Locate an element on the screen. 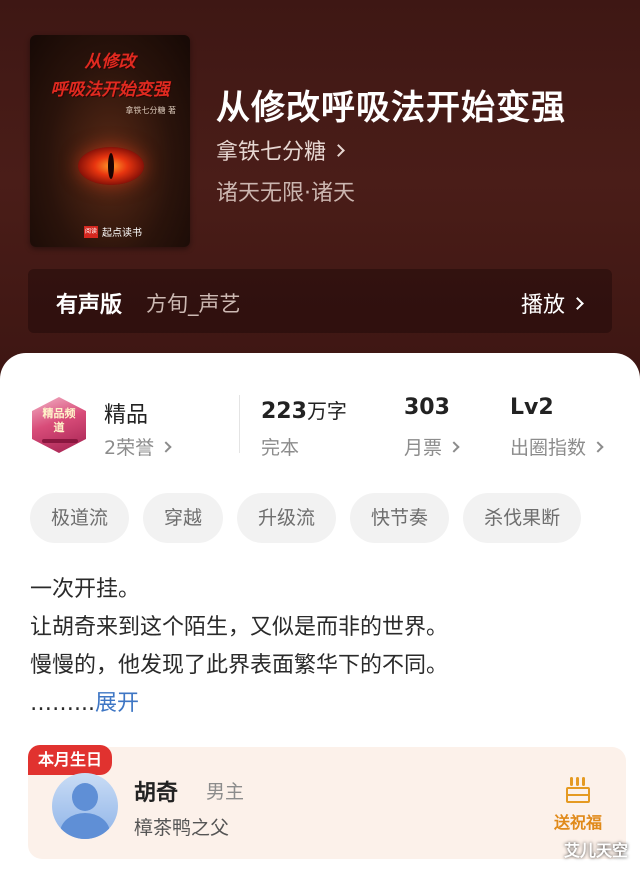  word-count: 223万字 is located at coordinates (304, 411).